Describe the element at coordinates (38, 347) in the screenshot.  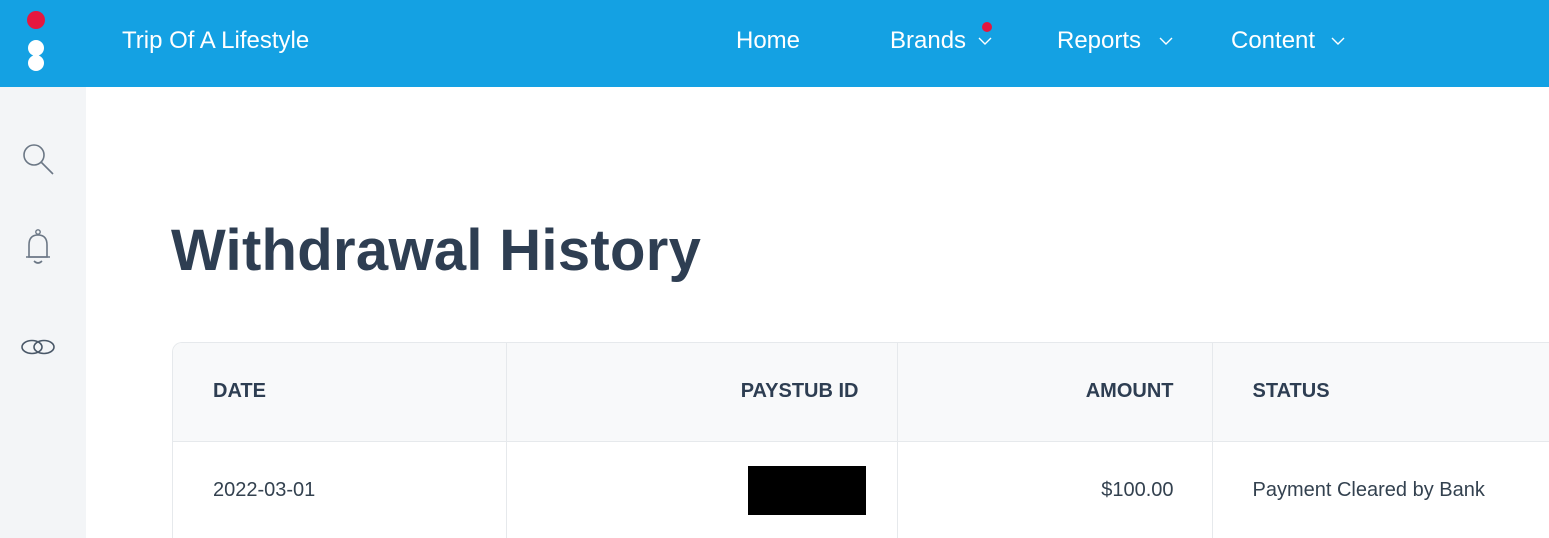
I see `link-icon` at that location.